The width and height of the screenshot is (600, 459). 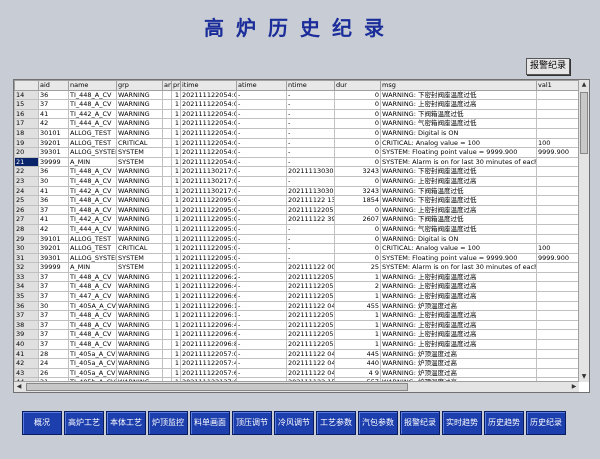 I want to click on table-cell: TI_444_A_CV, so click(x=92, y=229).